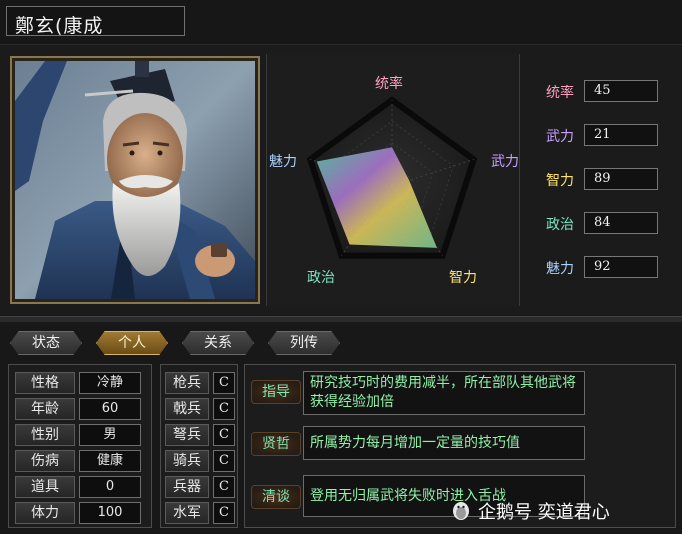 The image size is (682, 534). I want to click on stat-row-intelligence: 智力 89, so click(602, 180).